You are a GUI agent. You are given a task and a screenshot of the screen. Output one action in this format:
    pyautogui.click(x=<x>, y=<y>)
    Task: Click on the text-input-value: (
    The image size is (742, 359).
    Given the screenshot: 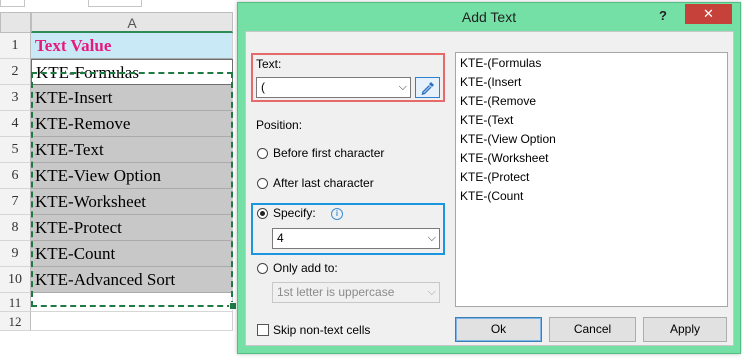 What is the action you would take?
    pyautogui.click(x=263, y=87)
    